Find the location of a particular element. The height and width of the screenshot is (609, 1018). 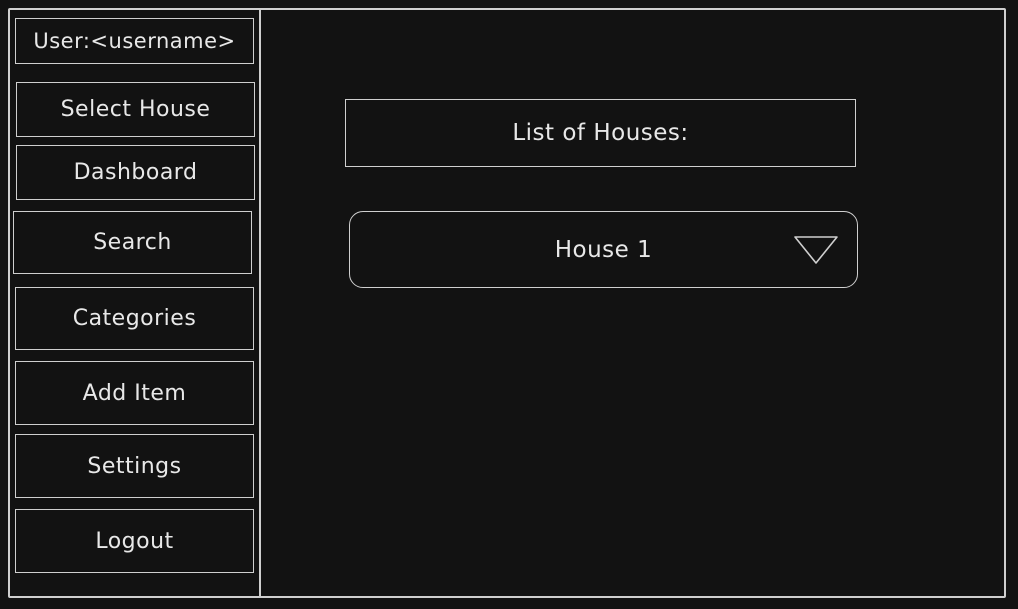

house-select-dropdown: House 1 is located at coordinates (603, 249).